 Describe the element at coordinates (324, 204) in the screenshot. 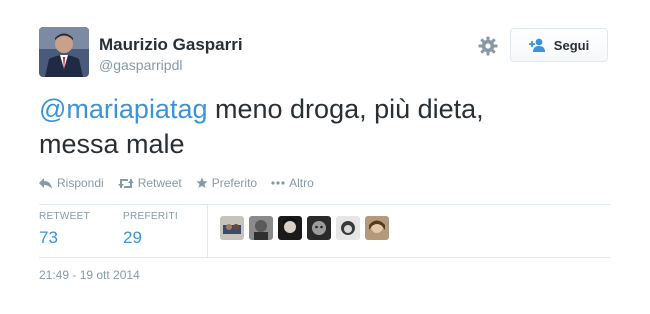

I see `stats-top-divider` at that location.